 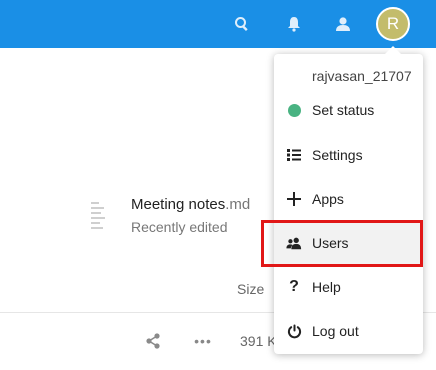 I want to click on recent-file-name: Meeting notes.md, so click(x=190, y=204).